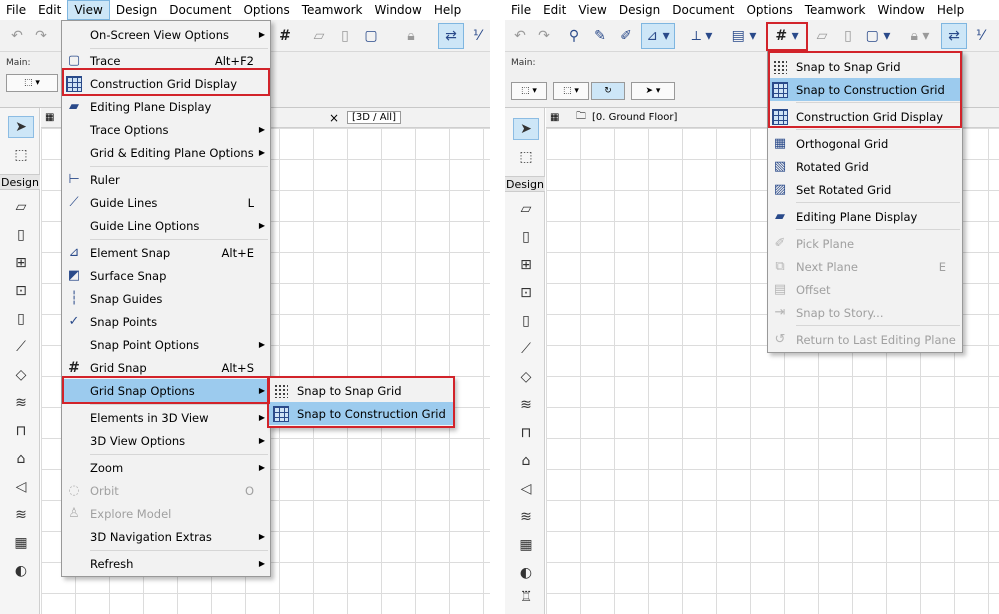 Image resolution: width=999 pixels, height=614 pixels. What do you see at coordinates (526, 489) in the screenshot?
I see `shell-tool-icon: ◁` at bounding box center [526, 489].